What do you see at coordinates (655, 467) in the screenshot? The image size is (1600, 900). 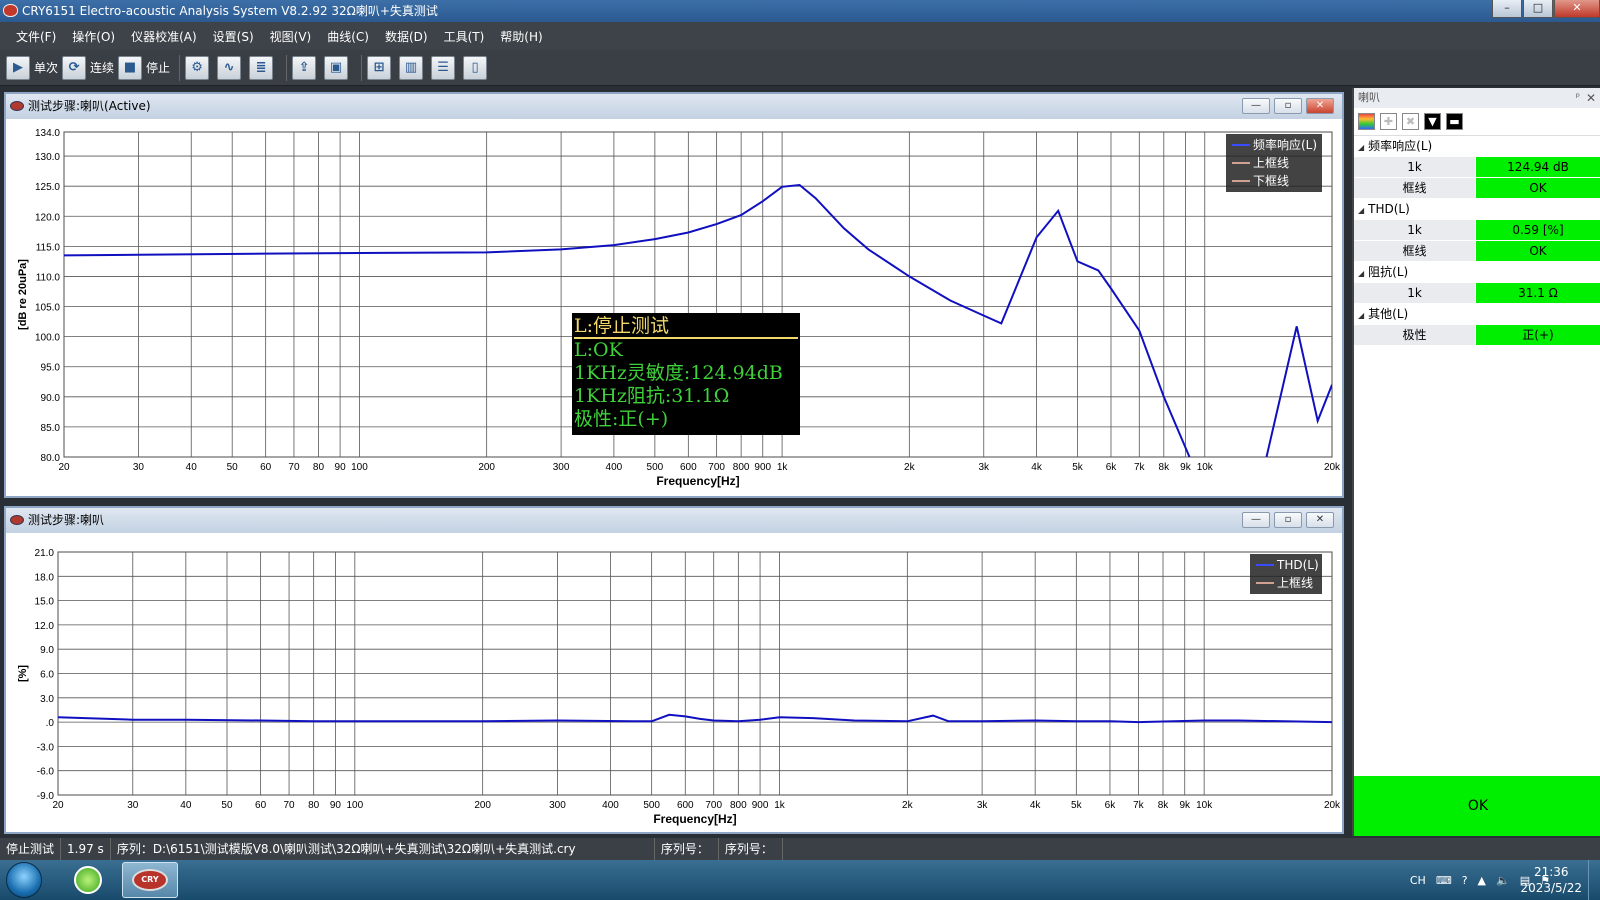 I see `x-tick-label: 500` at bounding box center [655, 467].